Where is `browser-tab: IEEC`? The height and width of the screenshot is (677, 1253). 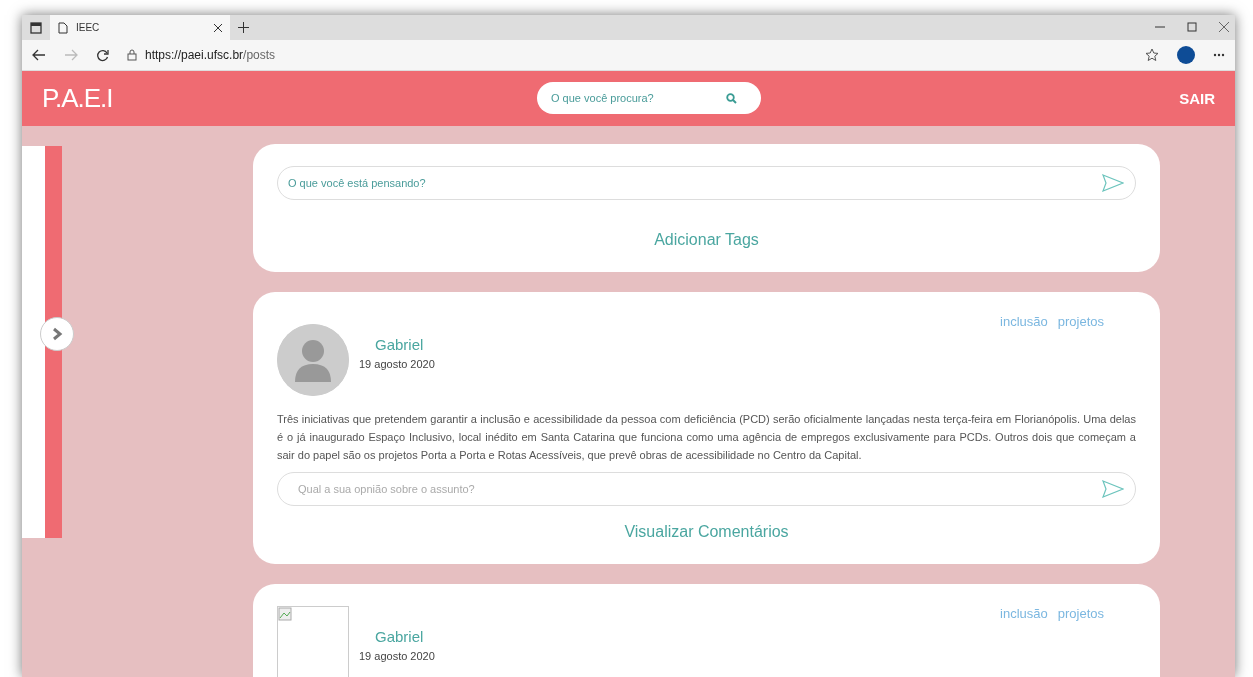
browser-tab: IEEC is located at coordinates (140, 27).